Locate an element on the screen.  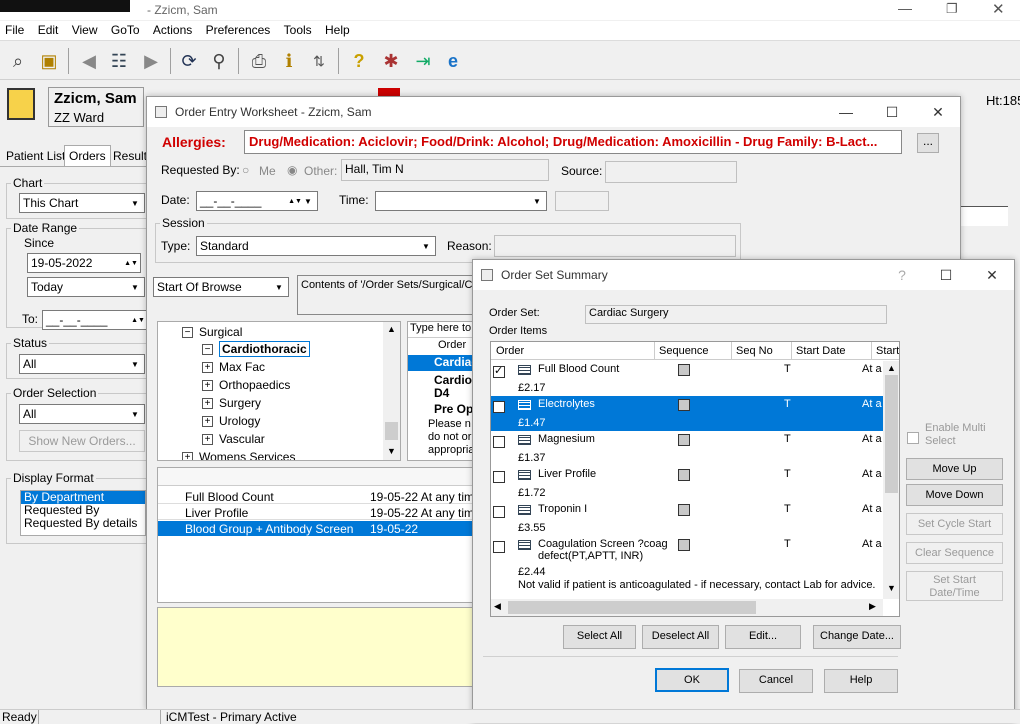
back-arrow-icon: ◀ is located at coordinates (89, 61).